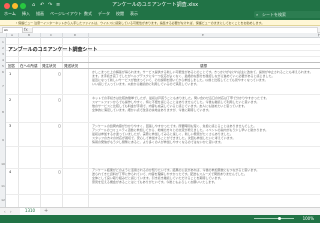 This screenshot has height=240, width=320. I want to click on next-sheet-icon: ›, so click(11, 211).